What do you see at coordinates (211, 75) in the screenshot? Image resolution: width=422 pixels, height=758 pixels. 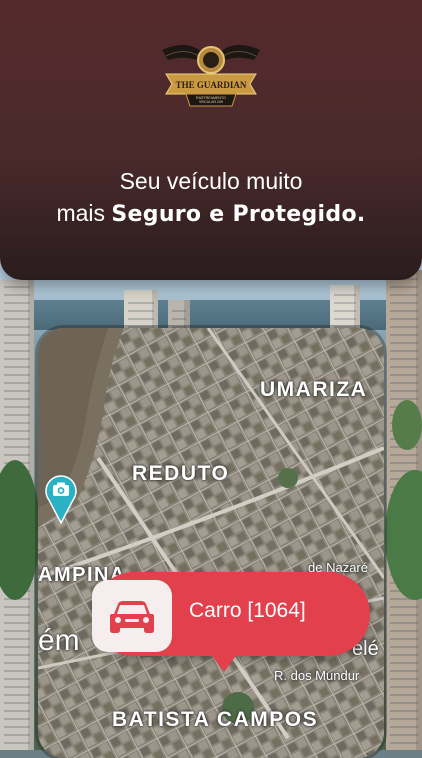 I see `guardian-logo: THE GUARDIAN RASTREAMENTO VEICULAR 24H` at bounding box center [211, 75].